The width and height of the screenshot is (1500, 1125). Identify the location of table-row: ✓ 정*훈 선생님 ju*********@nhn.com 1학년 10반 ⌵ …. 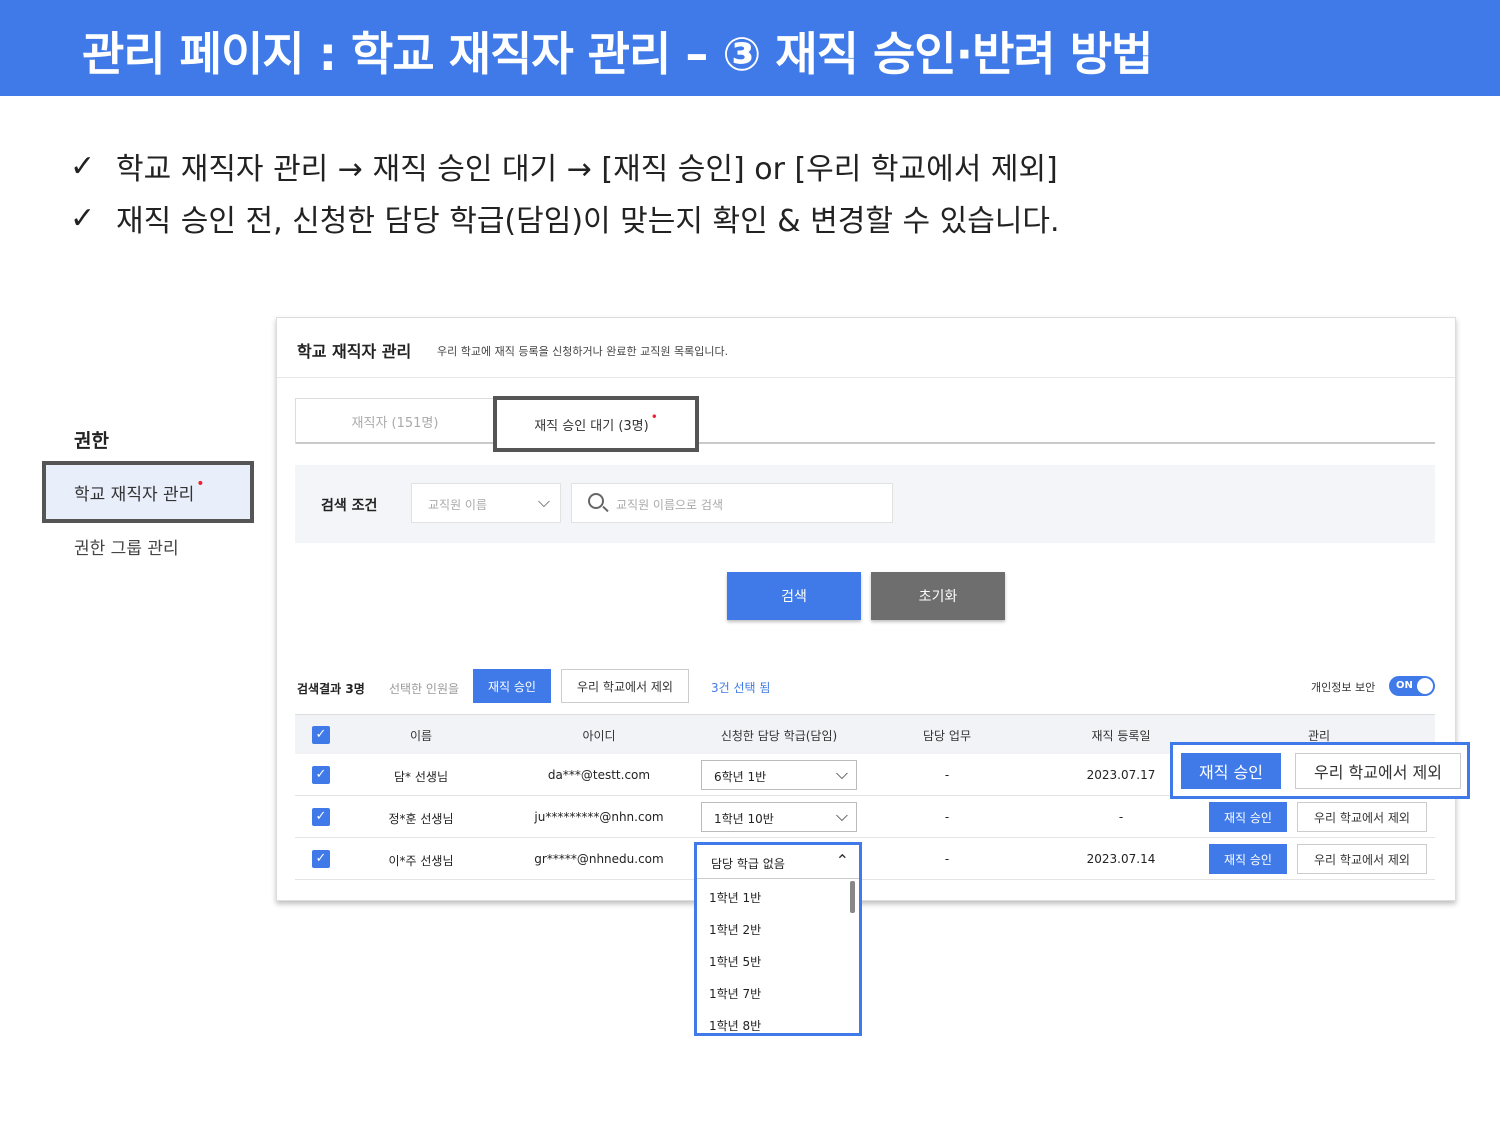
(865, 817).